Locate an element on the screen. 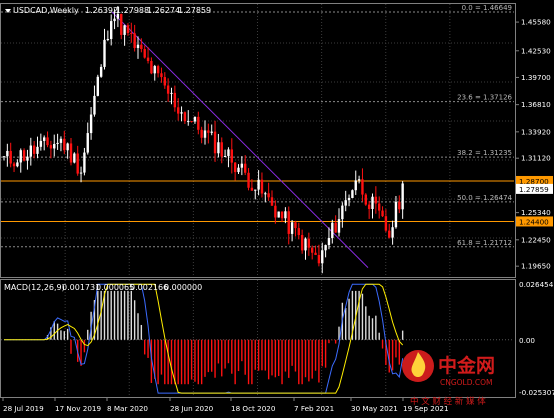  price-axis-label: 1.31120 is located at coordinates (536, 158).